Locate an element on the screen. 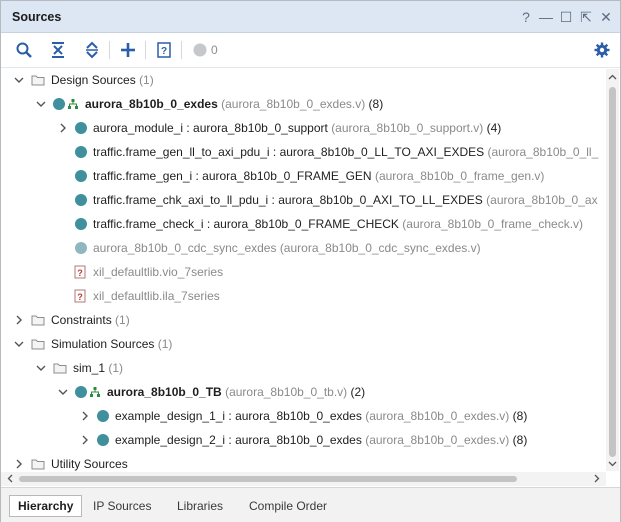 This screenshot has width=621, height=522. close-button: ✕ is located at coordinates (606, 17).